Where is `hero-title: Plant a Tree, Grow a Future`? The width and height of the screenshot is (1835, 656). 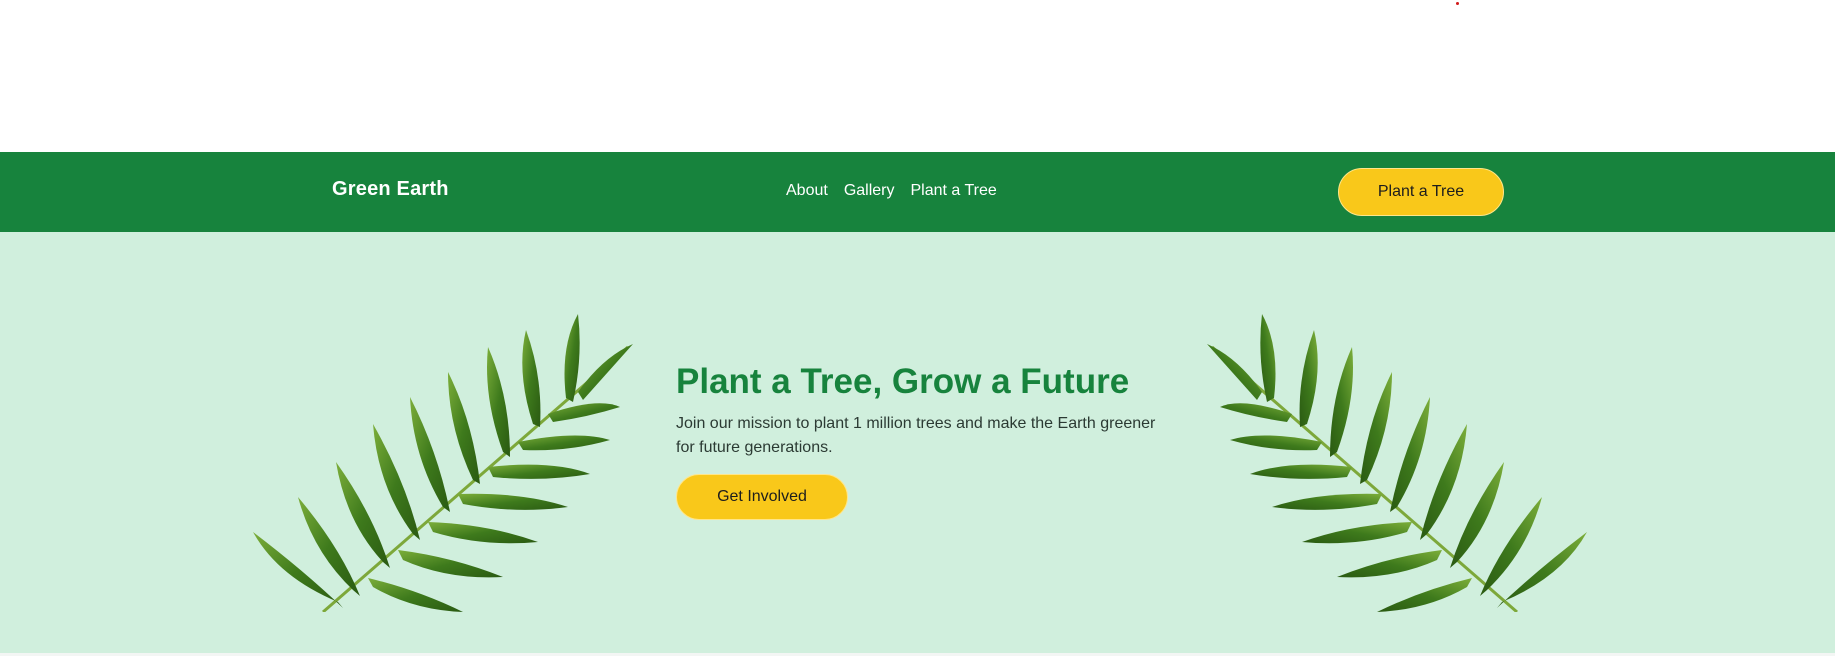
hero-title: Plant a Tree, Grow a Future is located at coordinates (903, 381).